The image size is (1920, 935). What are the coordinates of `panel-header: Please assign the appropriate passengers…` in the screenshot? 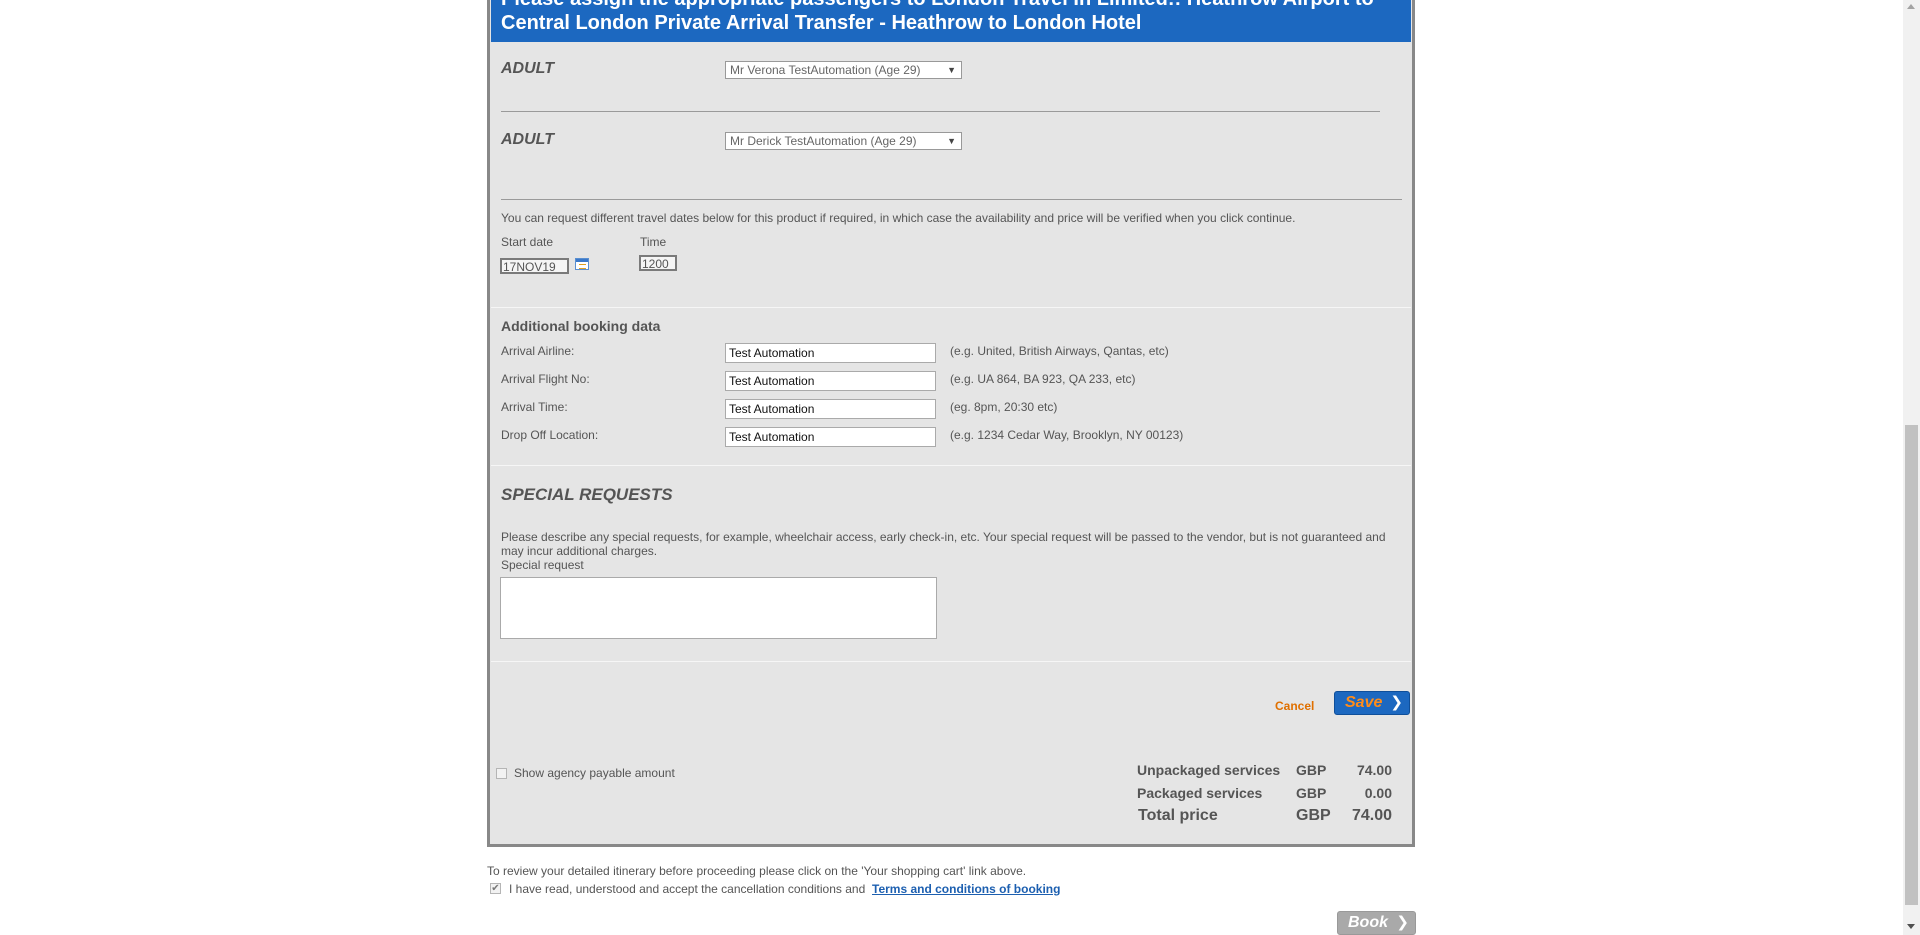 It's located at (951, 21).